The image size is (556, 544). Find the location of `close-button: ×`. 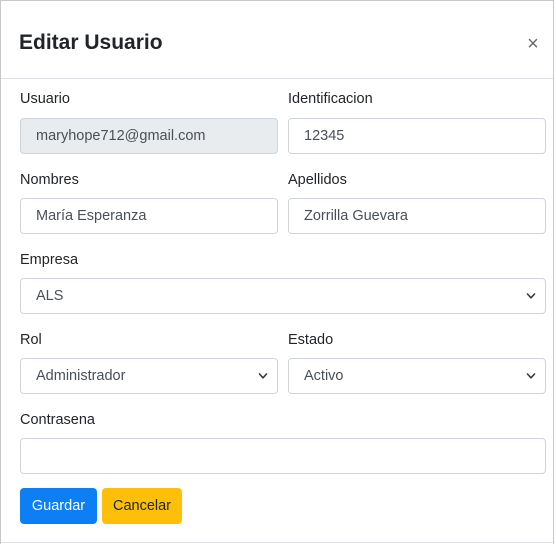

close-button: × is located at coordinates (533, 44).